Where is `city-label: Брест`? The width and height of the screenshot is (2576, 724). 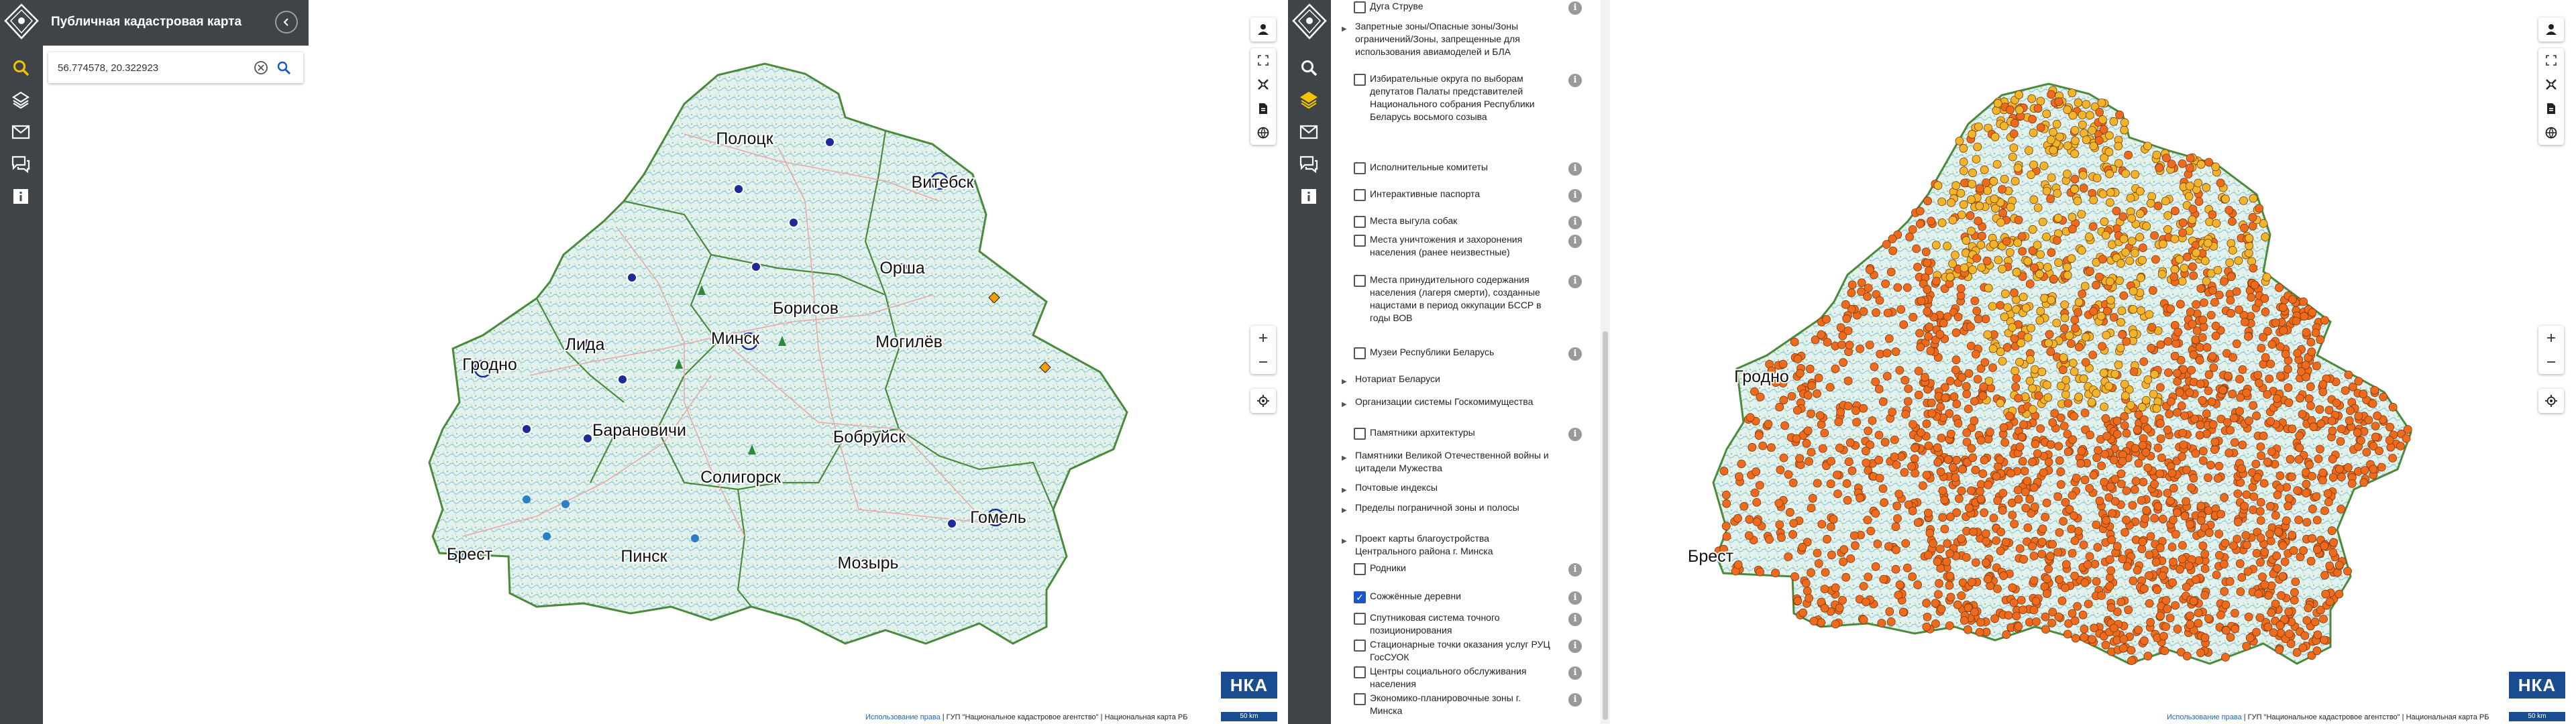 city-label: Брест is located at coordinates (470, 554).